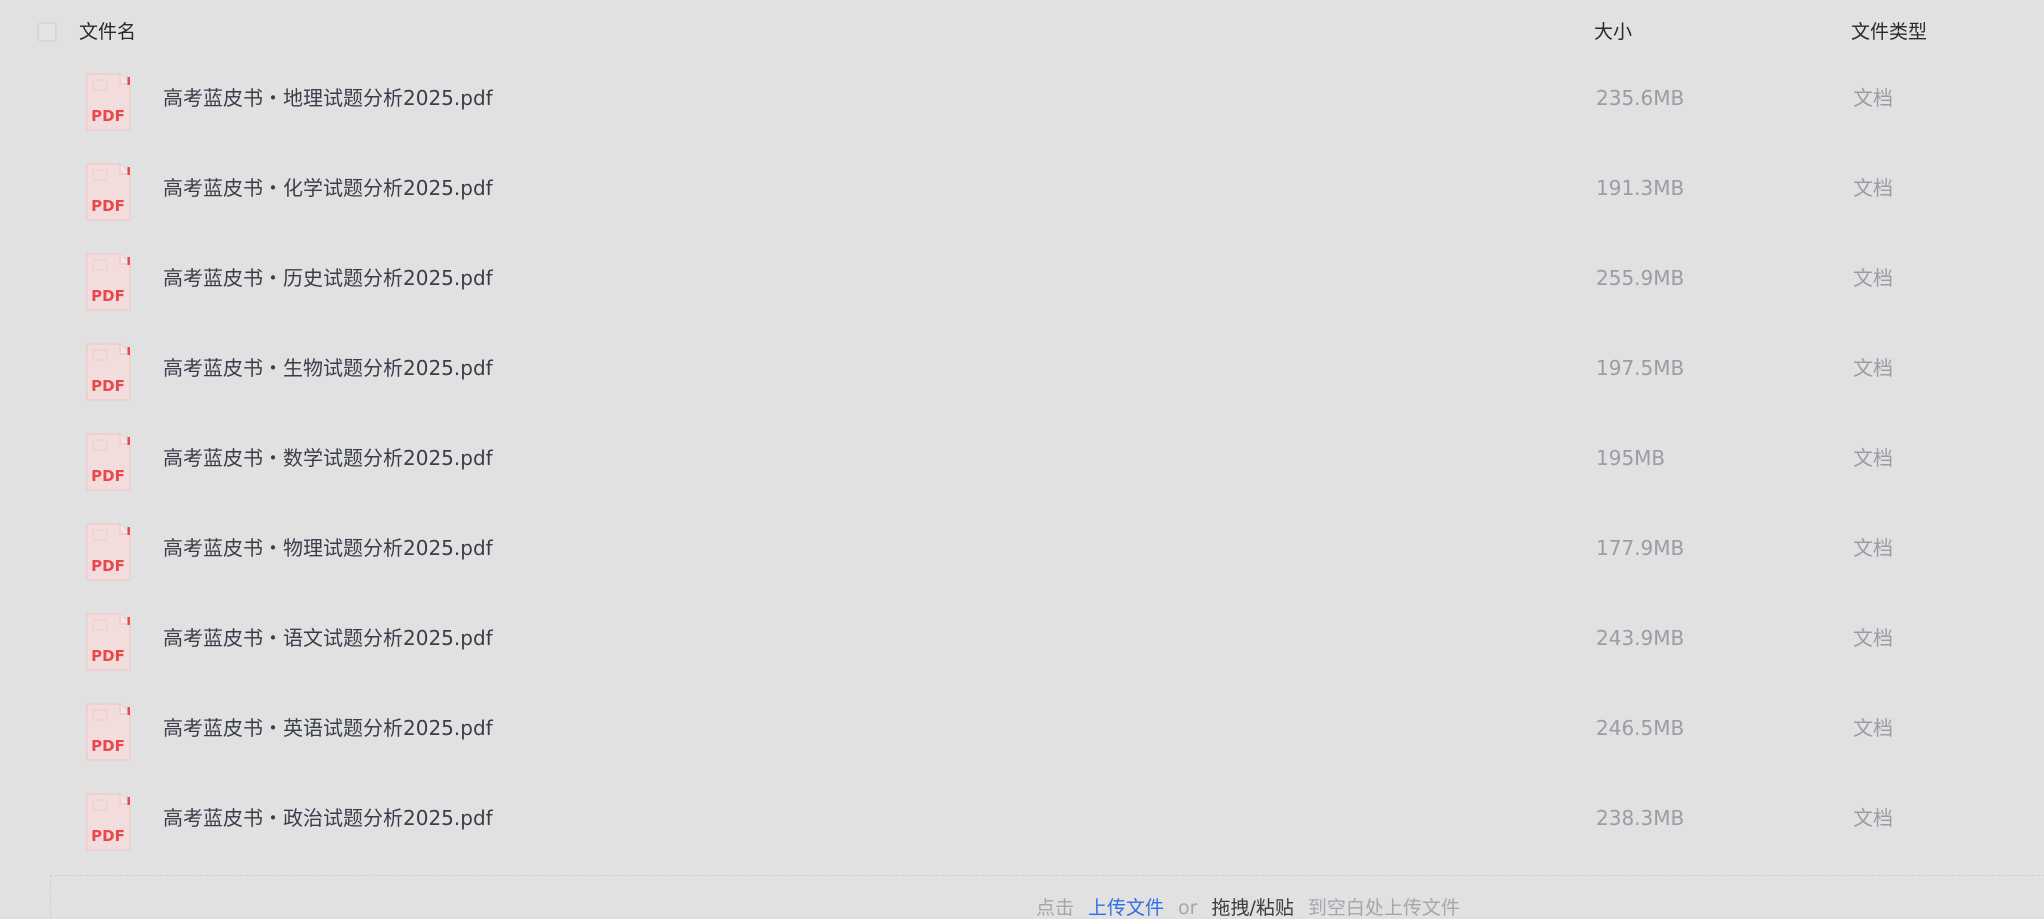  Describe the element at coordinates (1640, 638) in the screenshot. I see `file-size: 243.9MB` at that location.